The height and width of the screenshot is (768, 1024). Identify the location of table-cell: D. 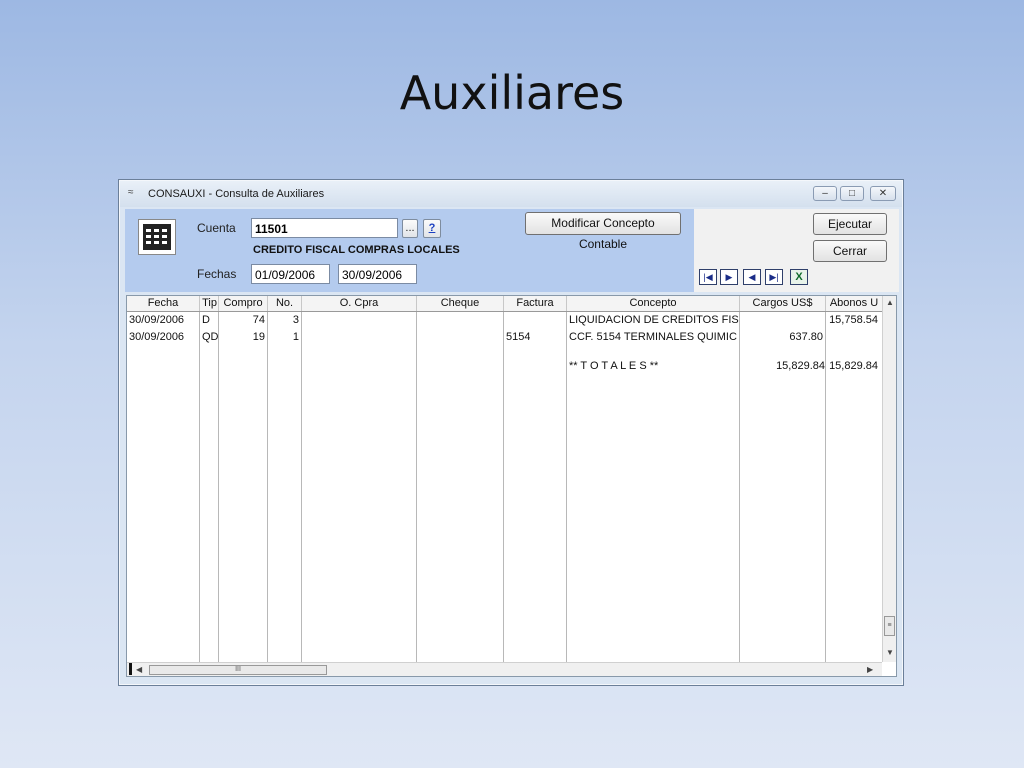
(206, 320).